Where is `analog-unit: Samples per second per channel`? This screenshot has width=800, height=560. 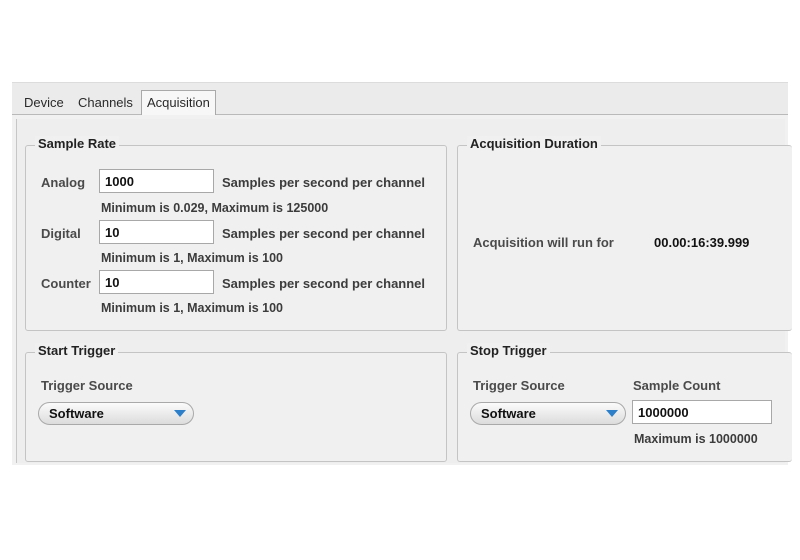
analog-unit: Samples per second per channel is located at coordinates (324, 182).